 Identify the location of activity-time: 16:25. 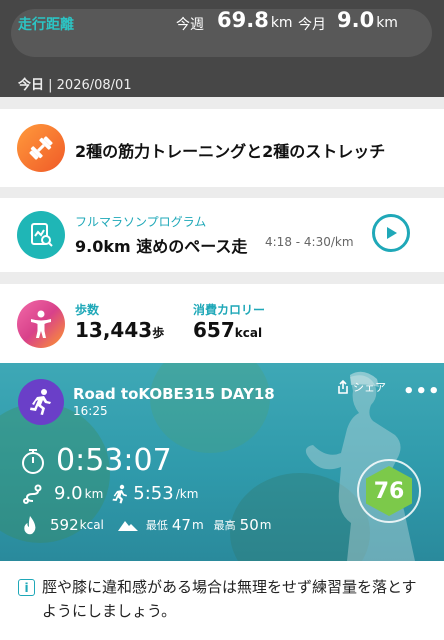
(90, 411).